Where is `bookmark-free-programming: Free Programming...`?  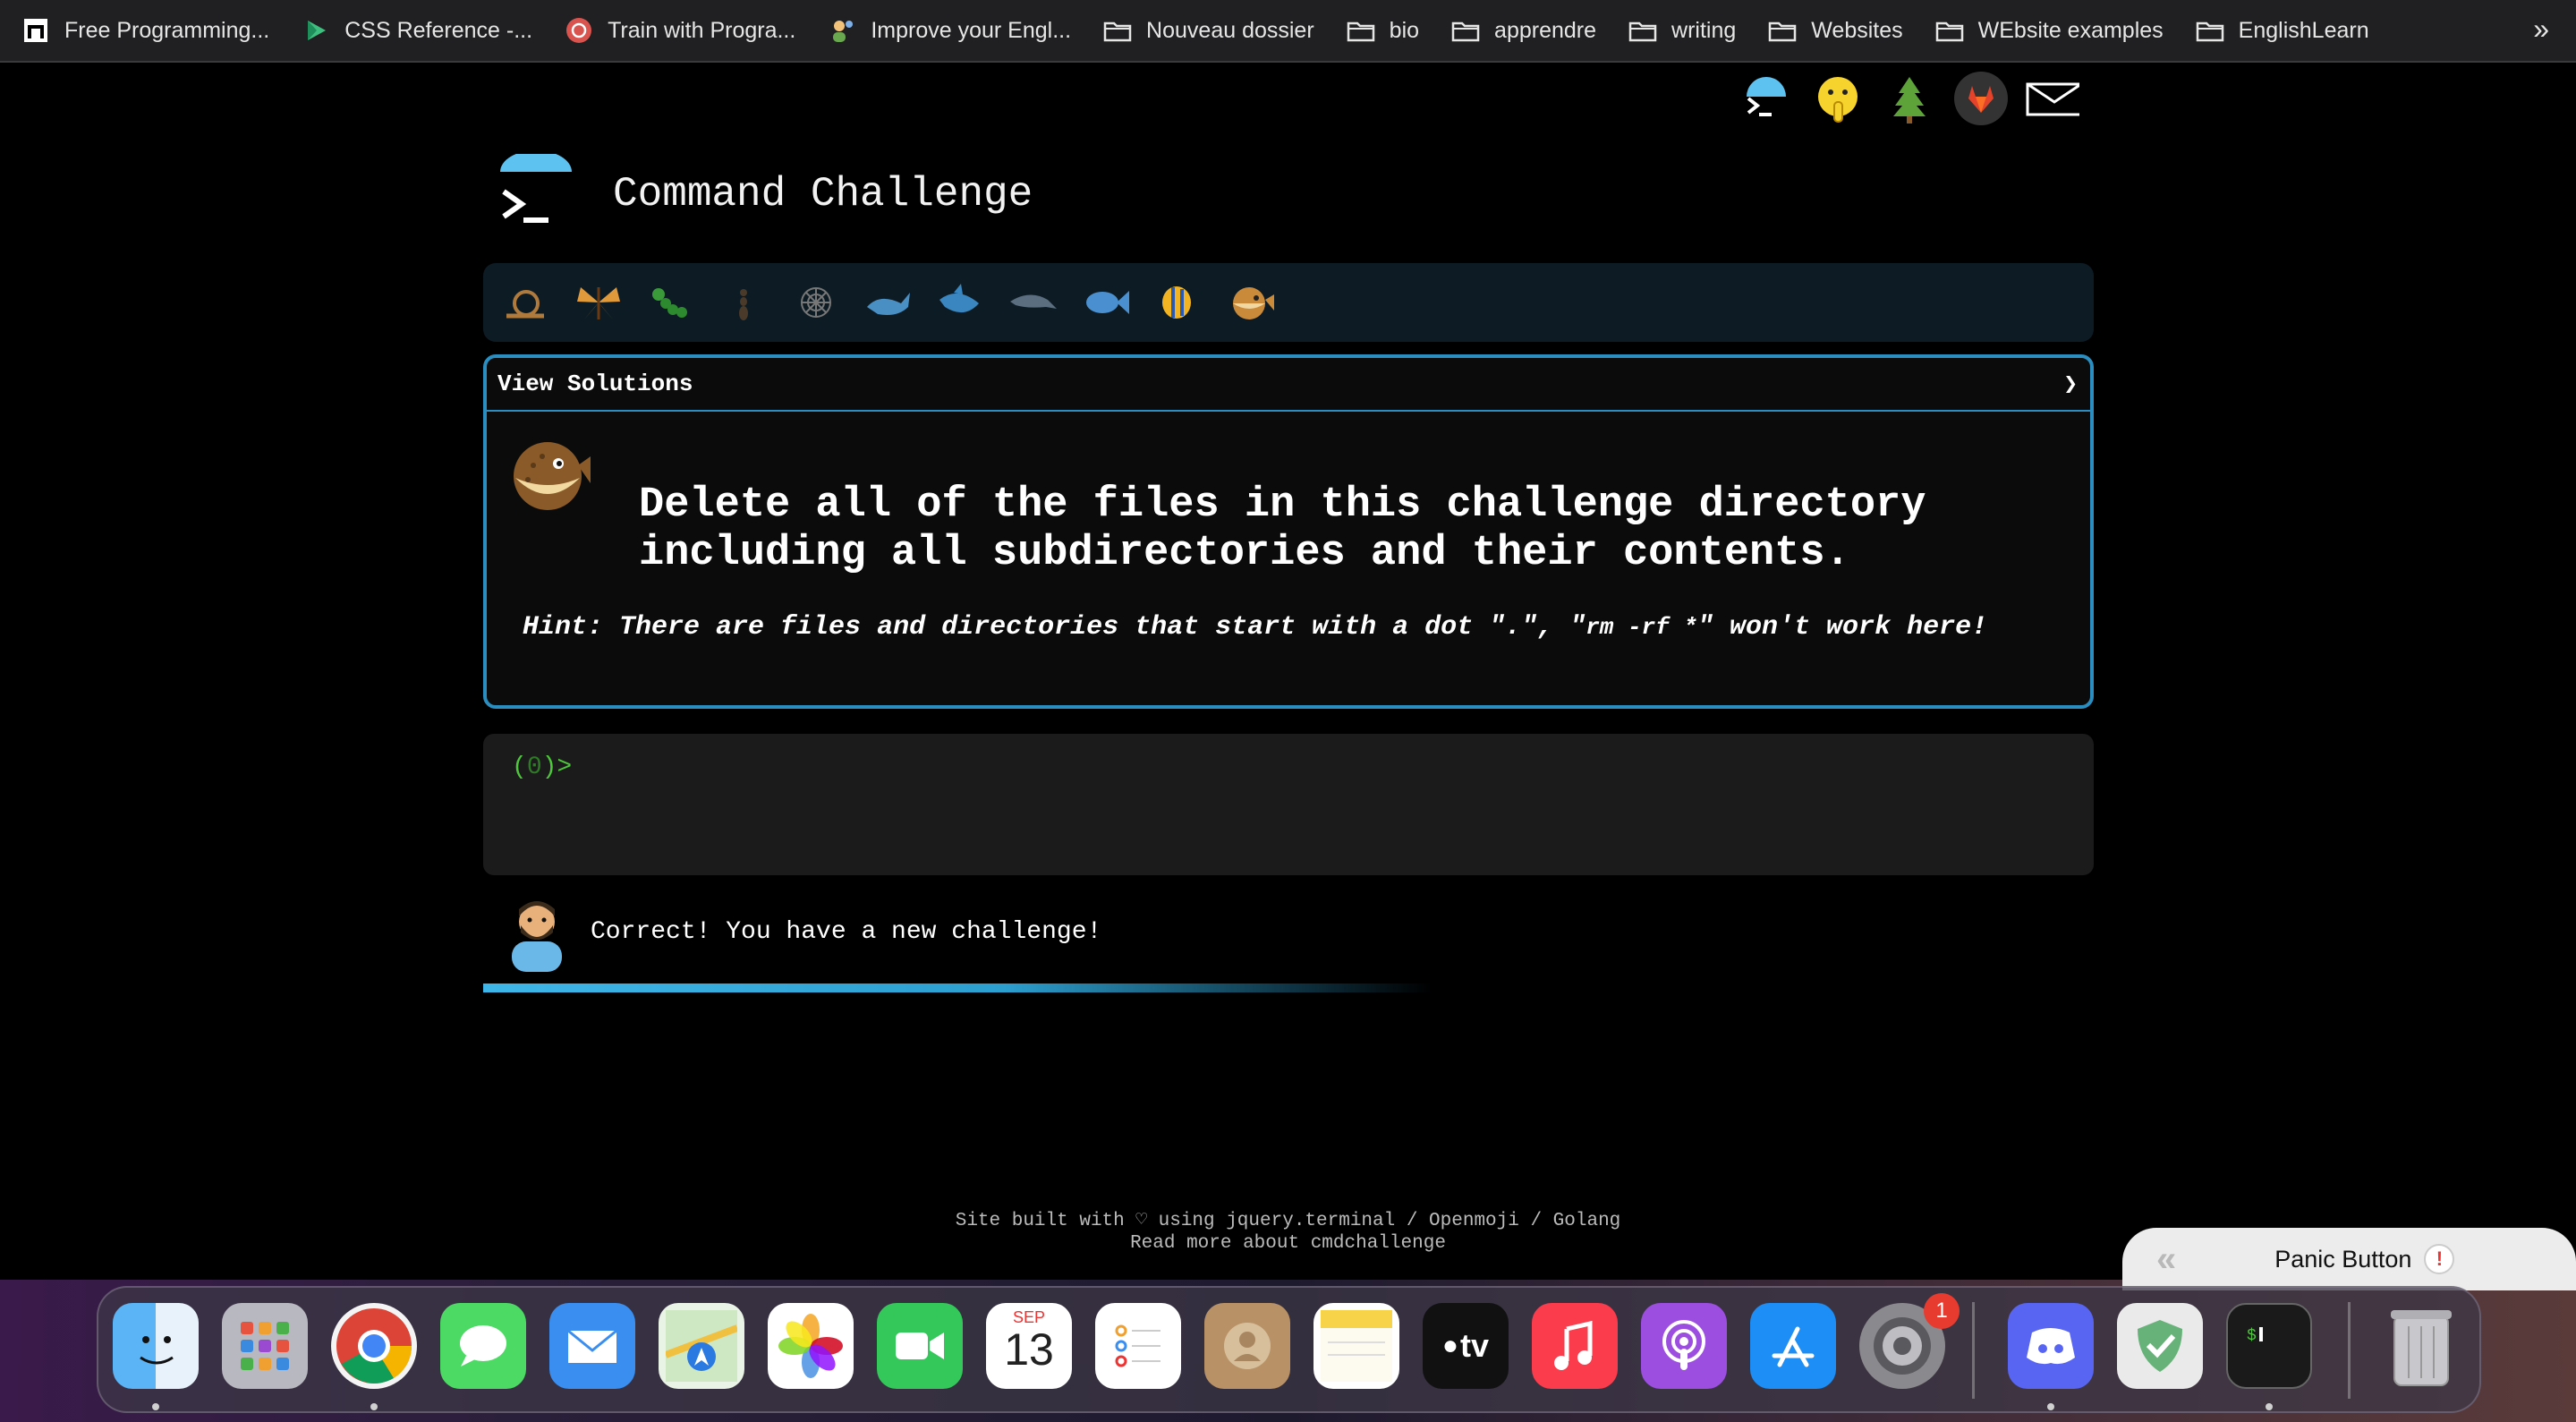
bookmark-free-programming: Free Programming... is located at coordinates (145, 31).